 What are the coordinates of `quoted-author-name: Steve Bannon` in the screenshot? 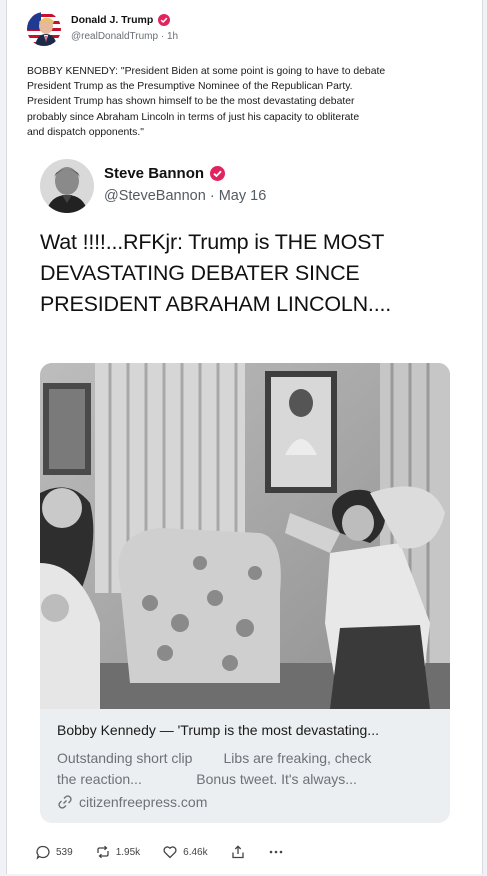 It's located at (154, 173).